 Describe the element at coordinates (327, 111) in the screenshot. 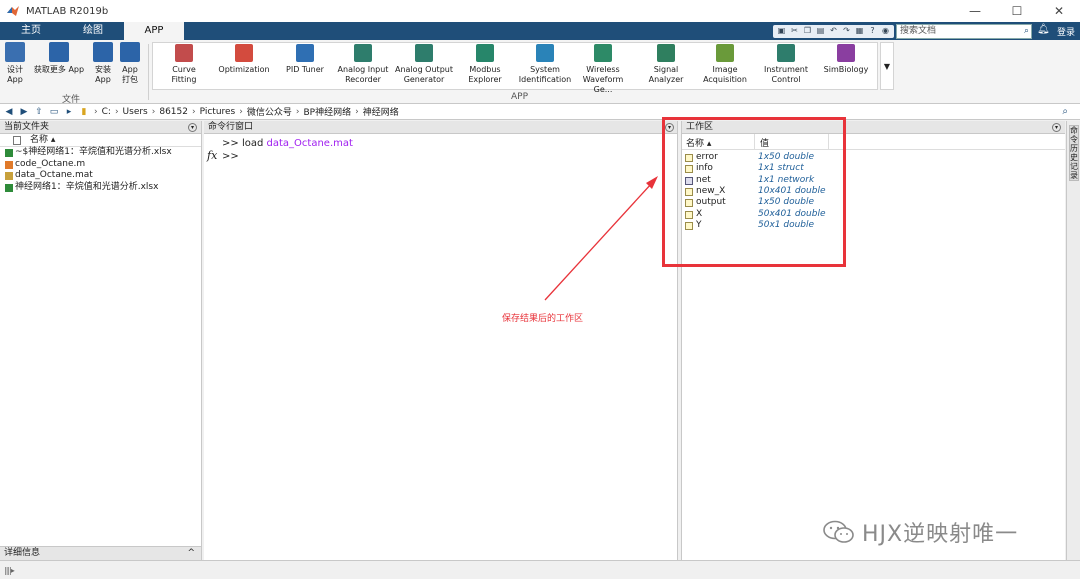

I see `breadcrumb-bp-nn: BP神经网络` at that location.